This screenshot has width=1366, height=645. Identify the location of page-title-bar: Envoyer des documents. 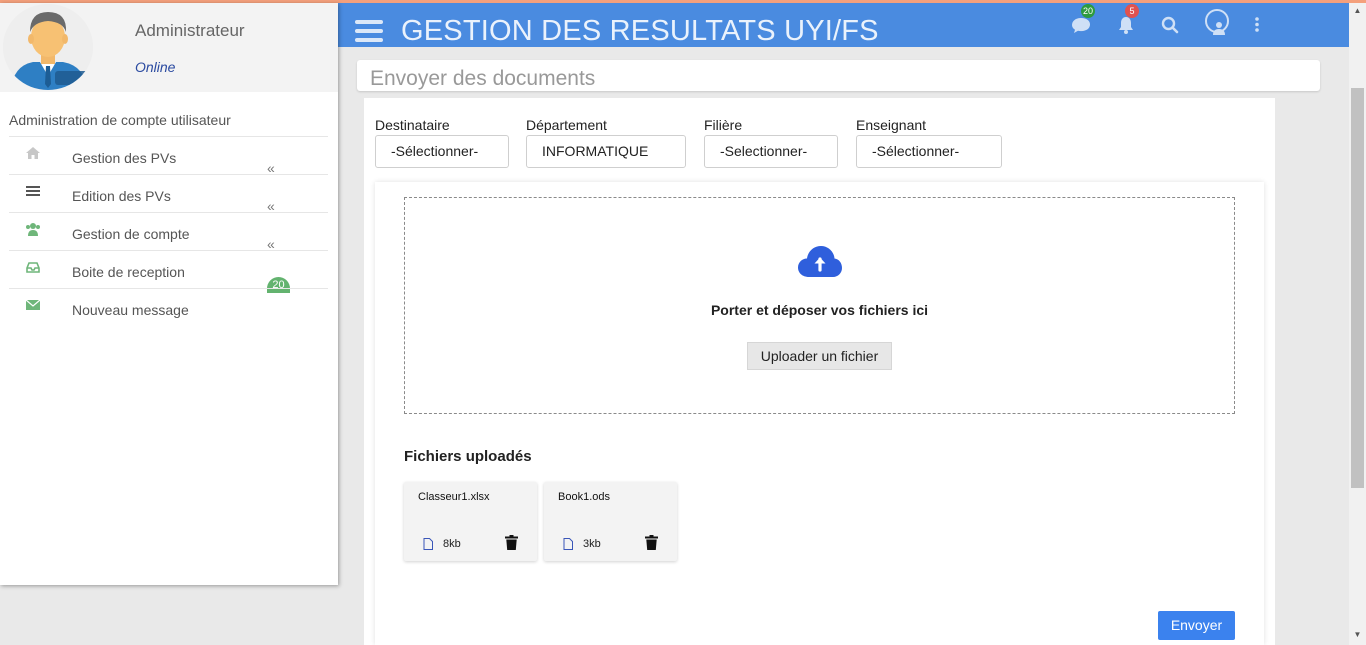
(838, 75).